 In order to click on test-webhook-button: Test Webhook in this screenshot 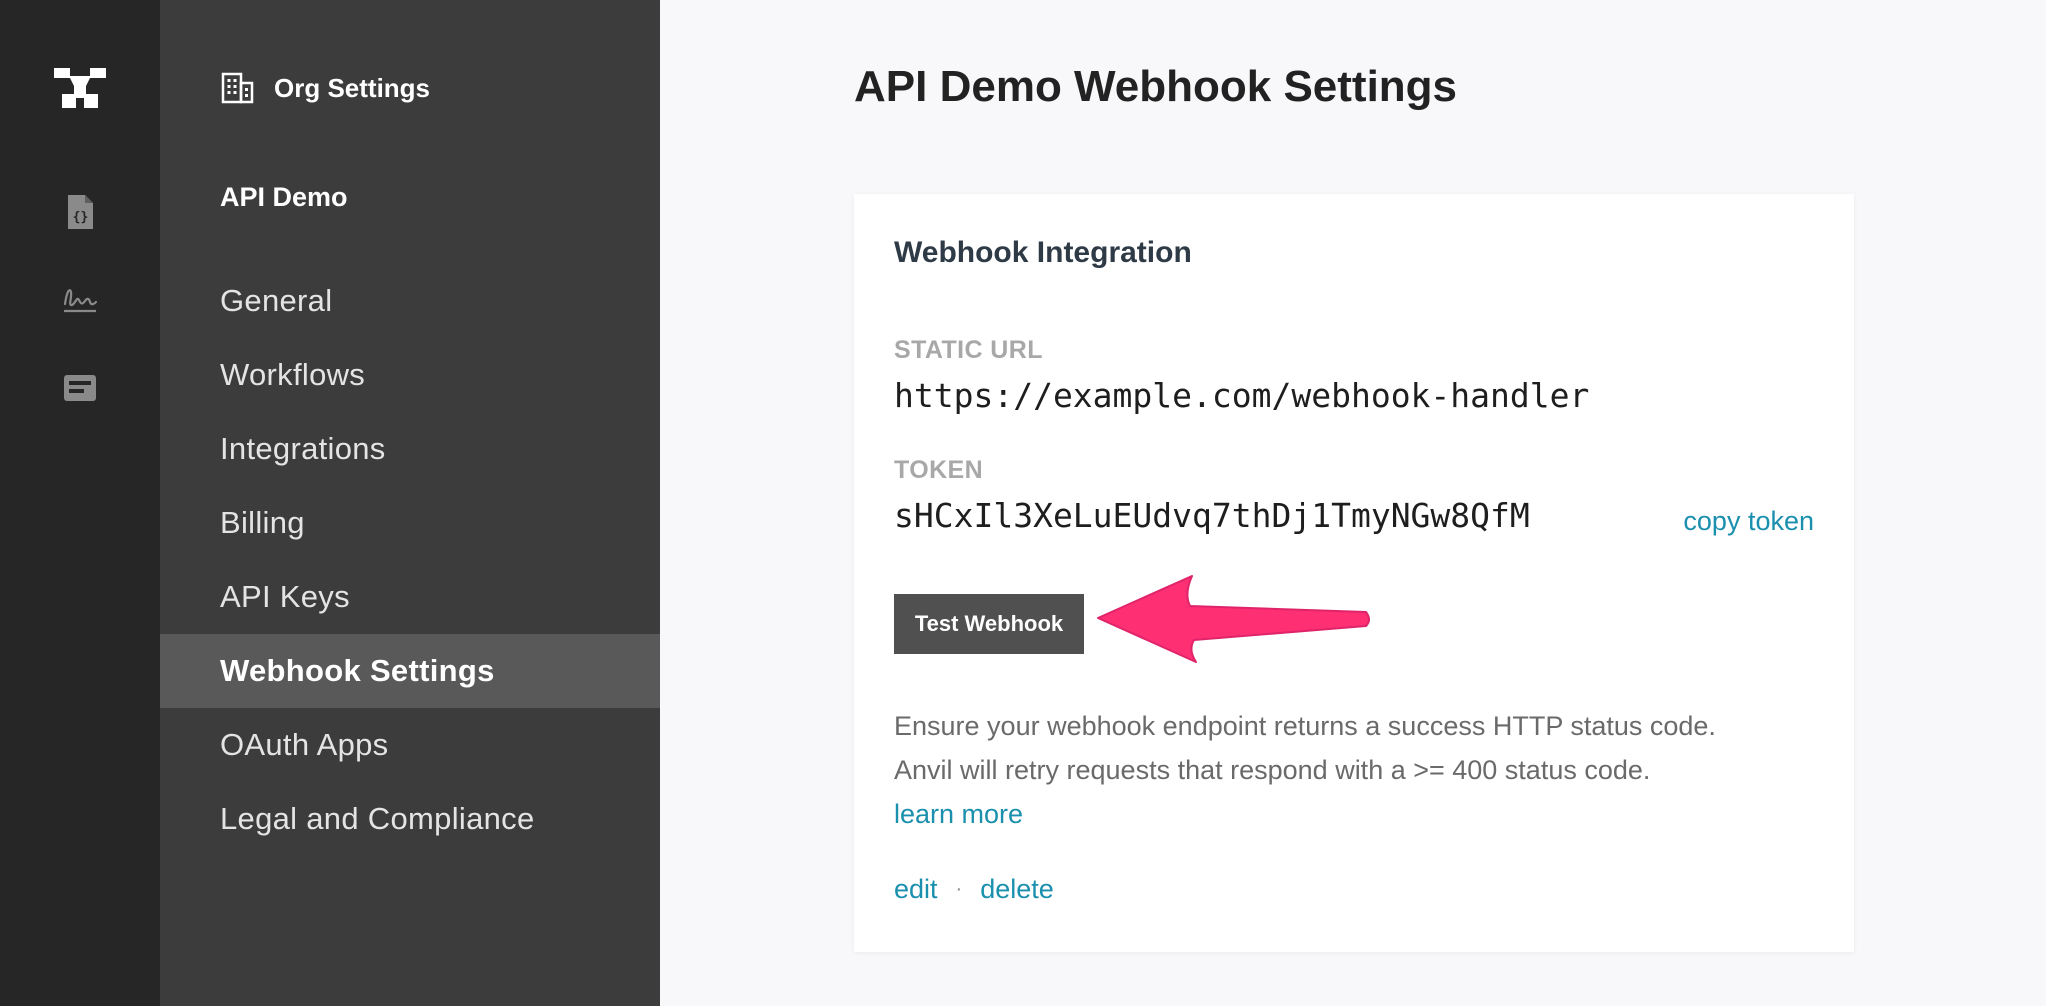, I will do `click(989, 624)`.